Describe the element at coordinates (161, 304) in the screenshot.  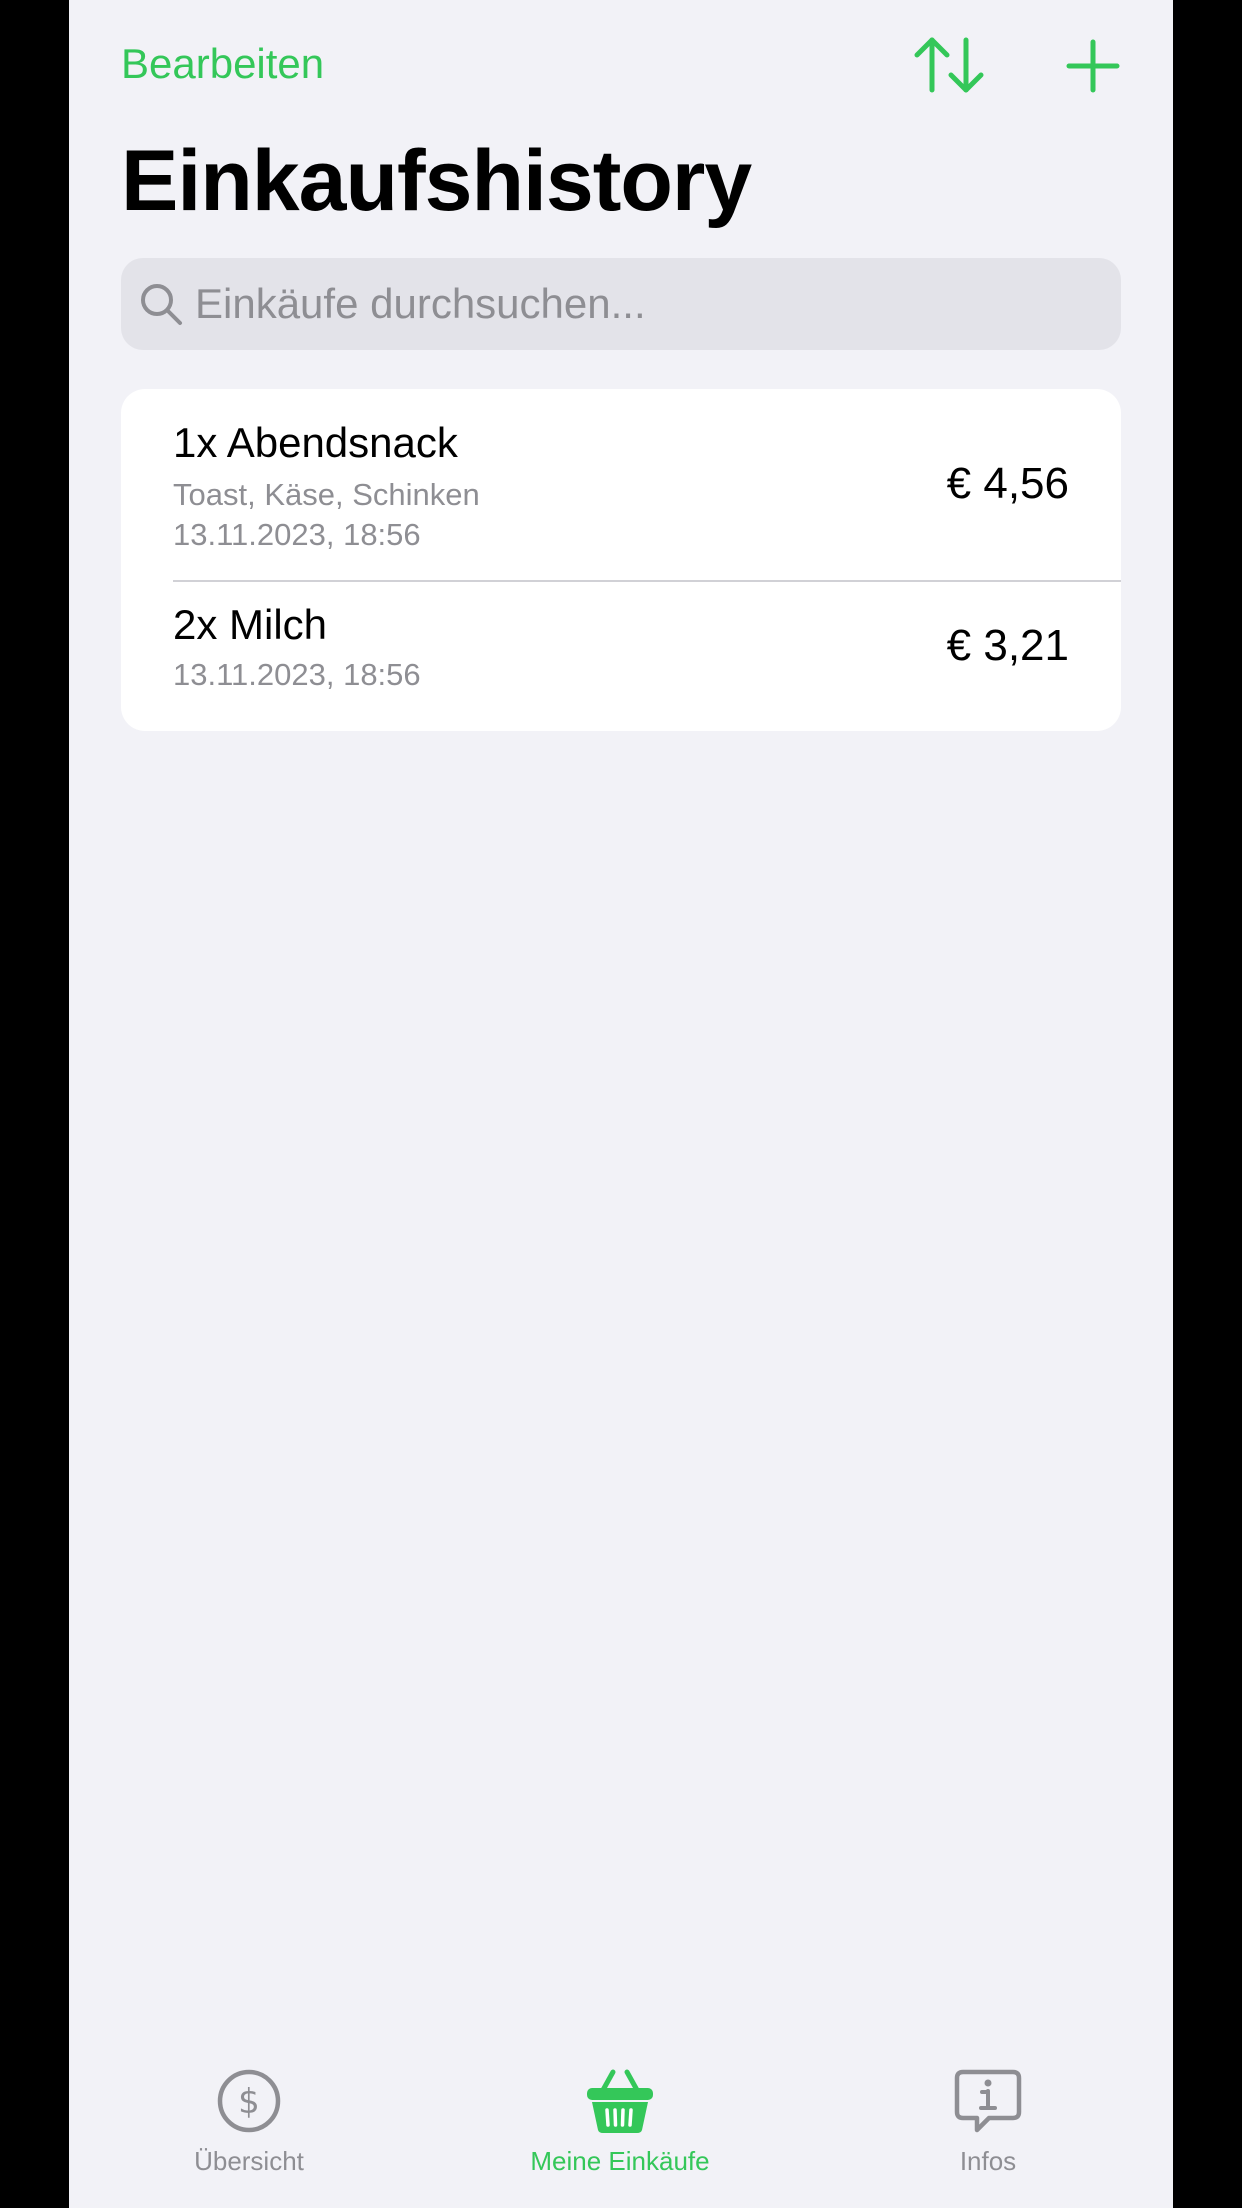
I see `search-icon` at that location.